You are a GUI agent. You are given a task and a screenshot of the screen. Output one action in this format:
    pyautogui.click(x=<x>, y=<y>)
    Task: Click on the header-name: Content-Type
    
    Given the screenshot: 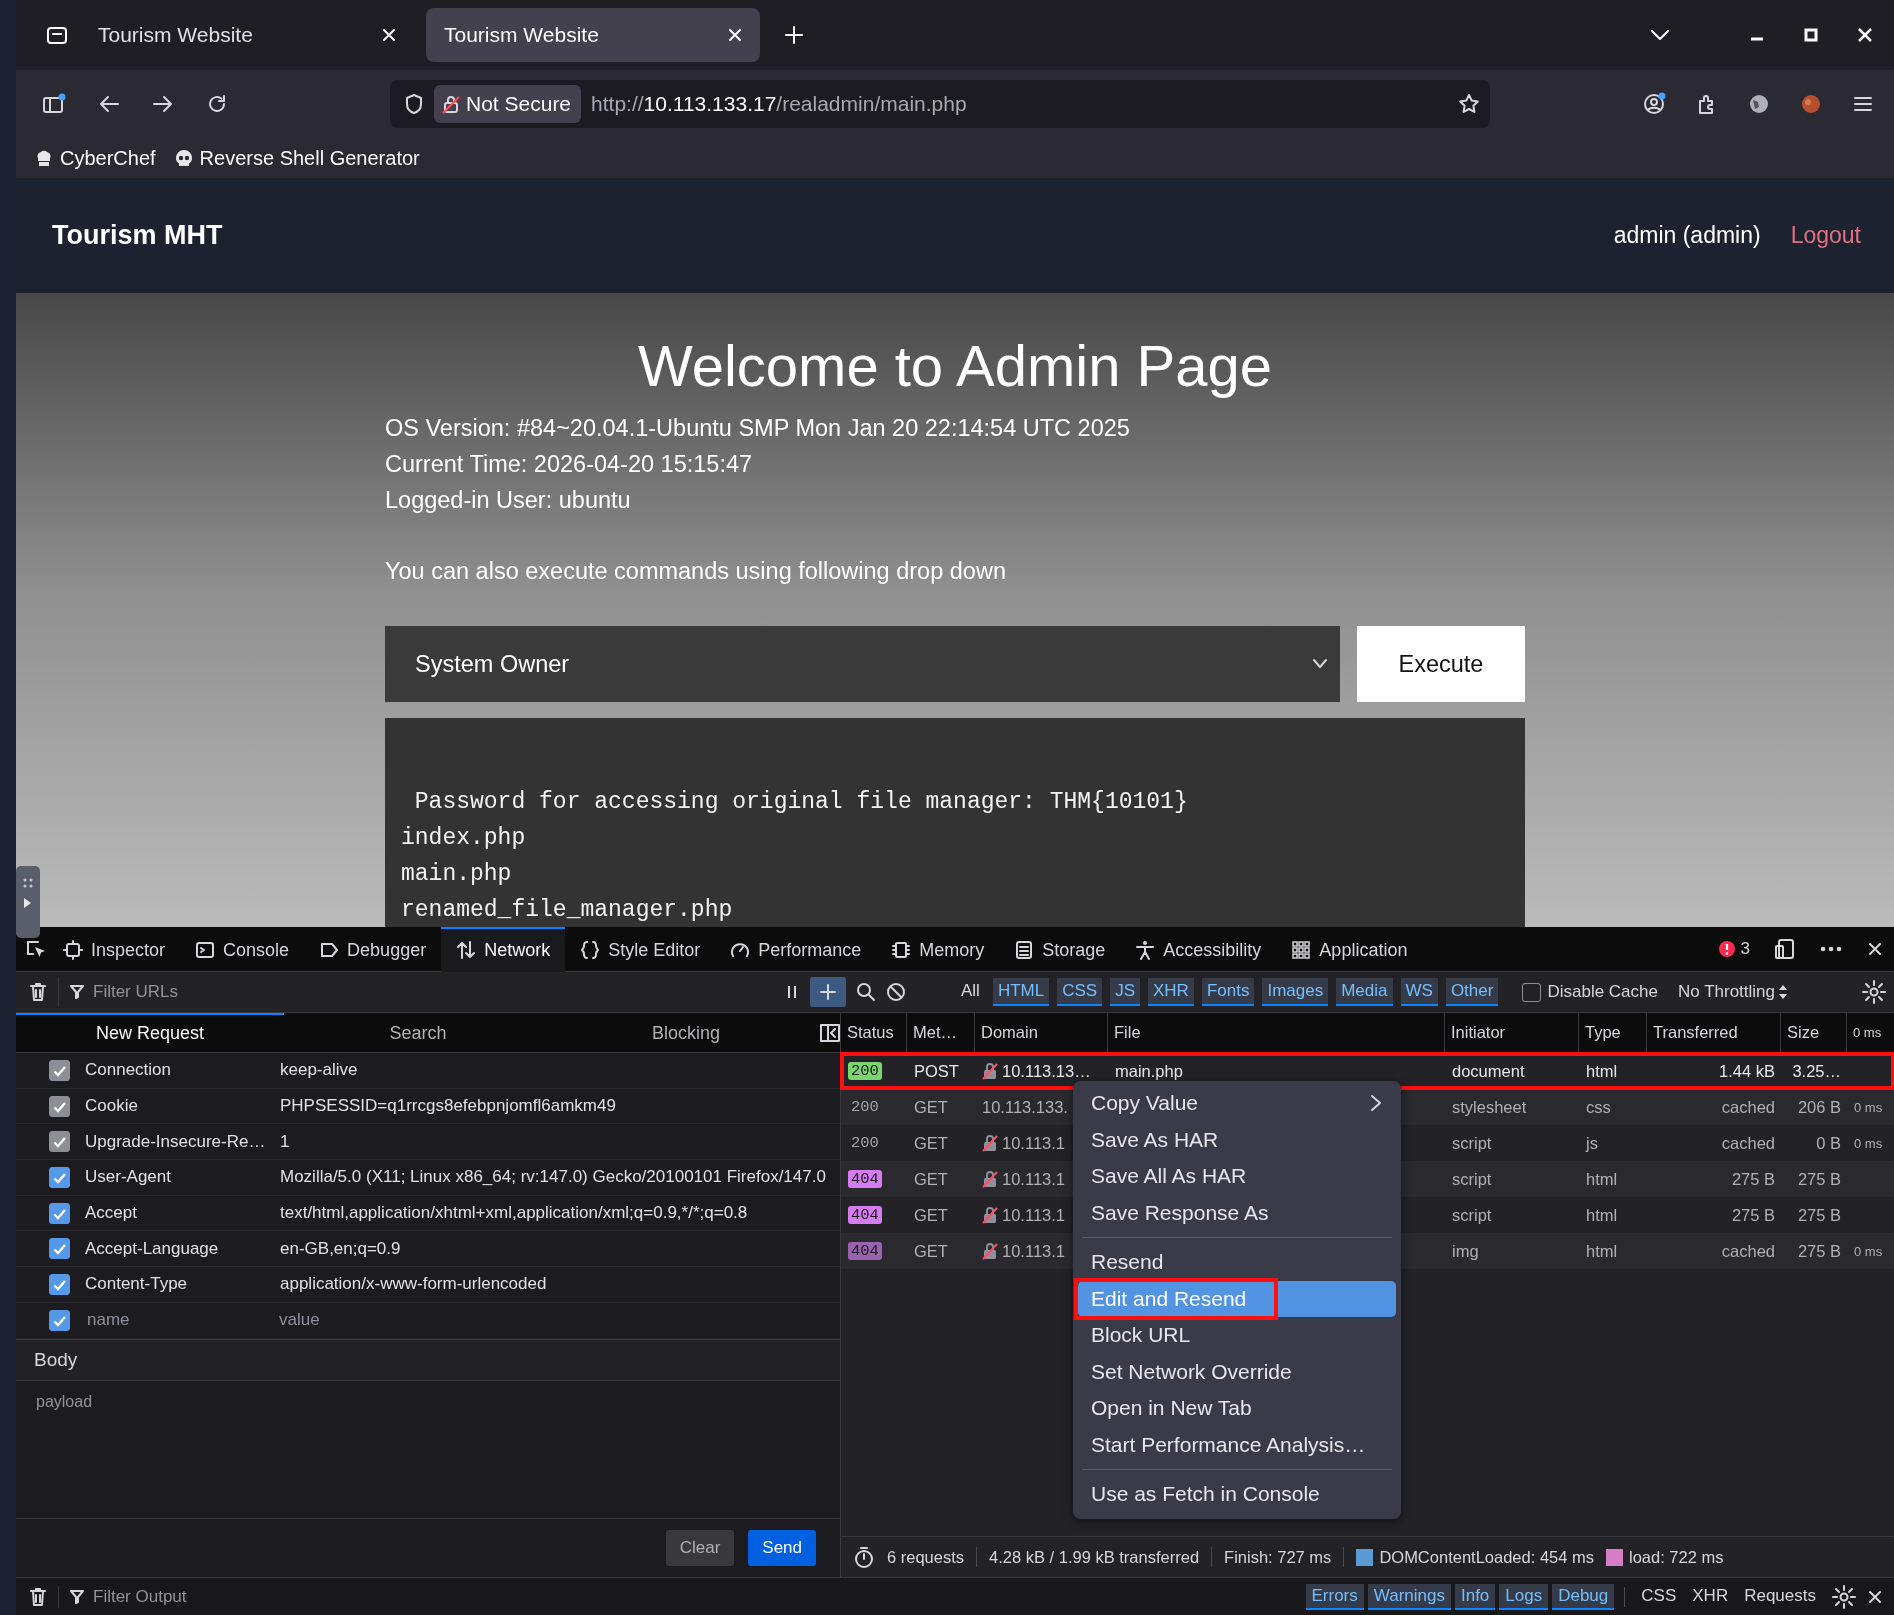 What is the action you would take?
    pyautogui.click(x=137, y=1284)
    